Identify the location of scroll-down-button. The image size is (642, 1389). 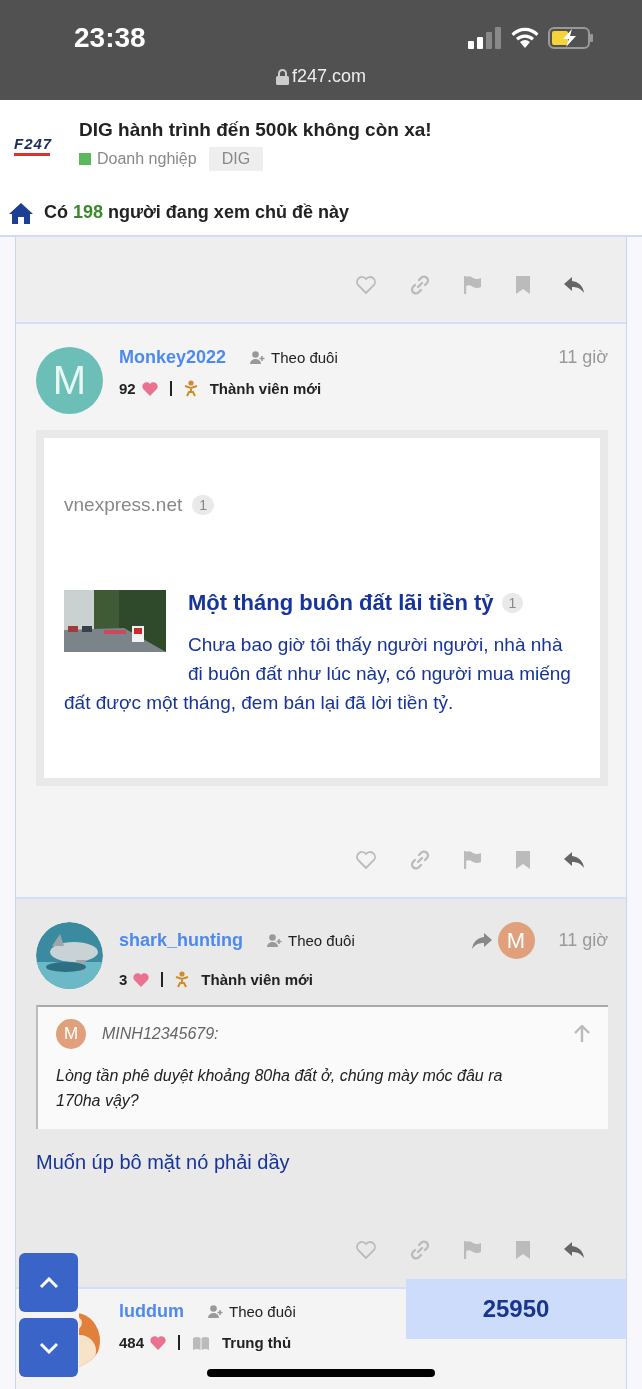
(48, 1347).